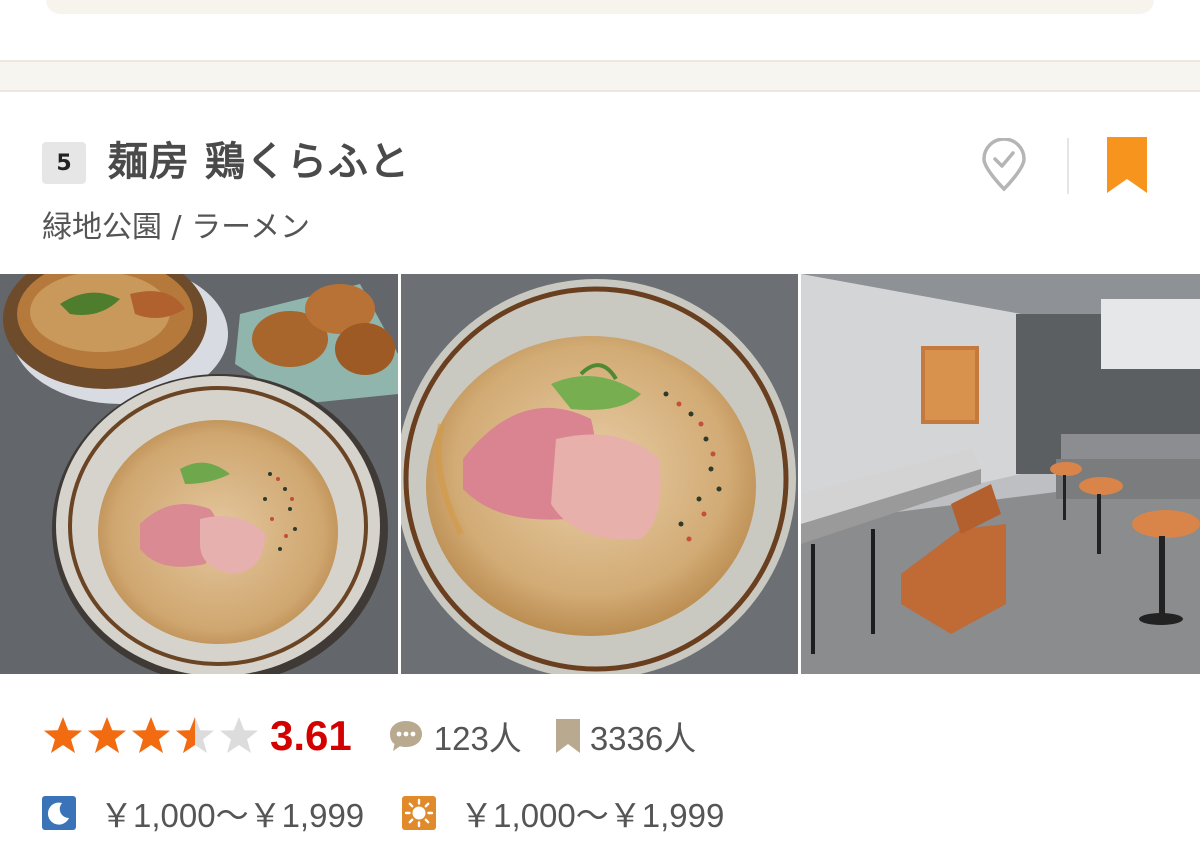 This screenshot has width=1200, height=856. I want to click on restaurant-name: 麺房 鶏くらふと, so click(259, 162).